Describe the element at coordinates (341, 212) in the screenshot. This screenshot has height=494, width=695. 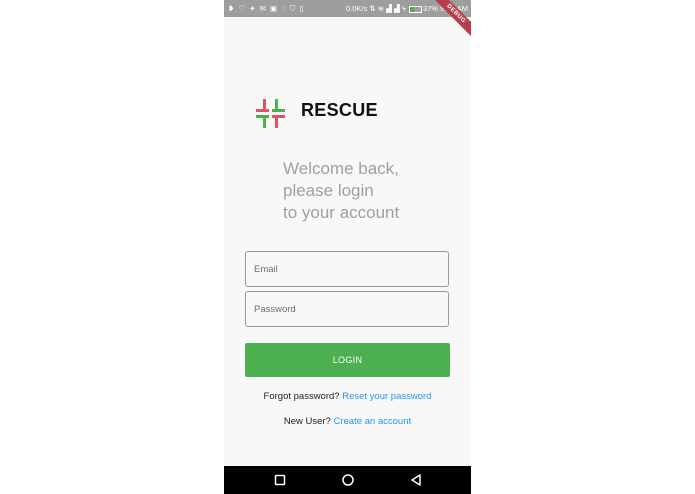
I see `welcome-line-3: to your account` at that location.